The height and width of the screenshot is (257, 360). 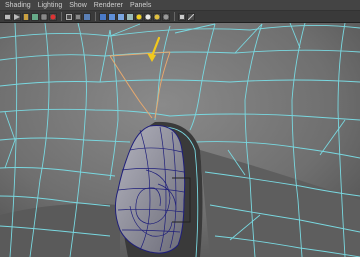 What do you see at coordinates (108, 5) in the screenshot?
I see `menu-renderer: Renderer` at bounding box center [108, 5].